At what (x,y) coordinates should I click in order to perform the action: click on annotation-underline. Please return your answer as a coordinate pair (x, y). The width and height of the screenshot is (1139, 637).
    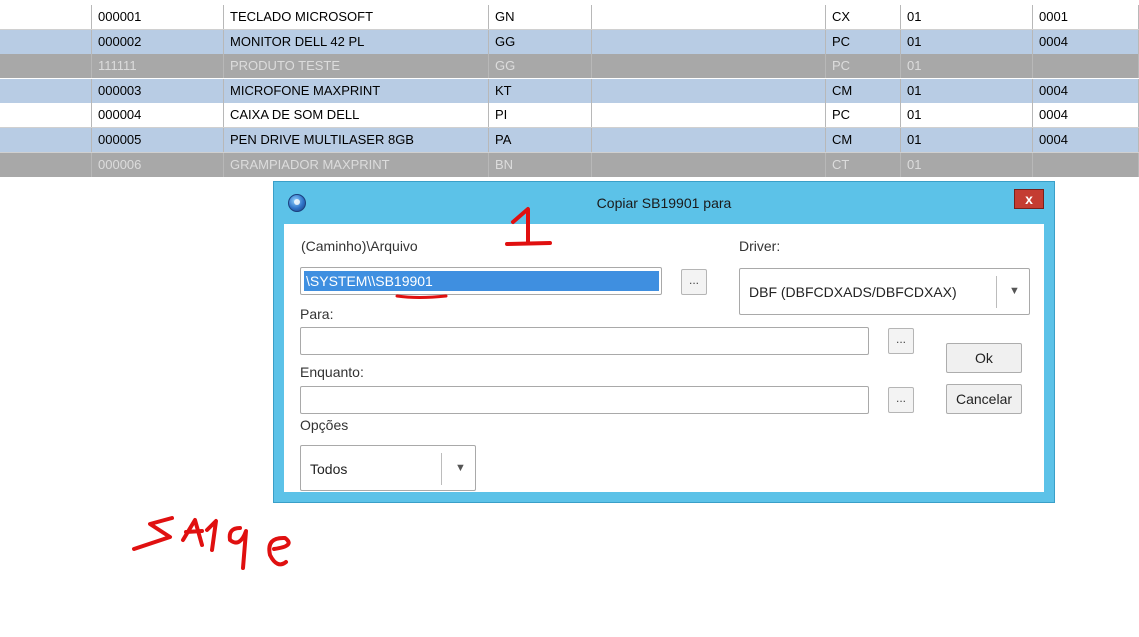
    Looking at the image, I should click on (421, 296).